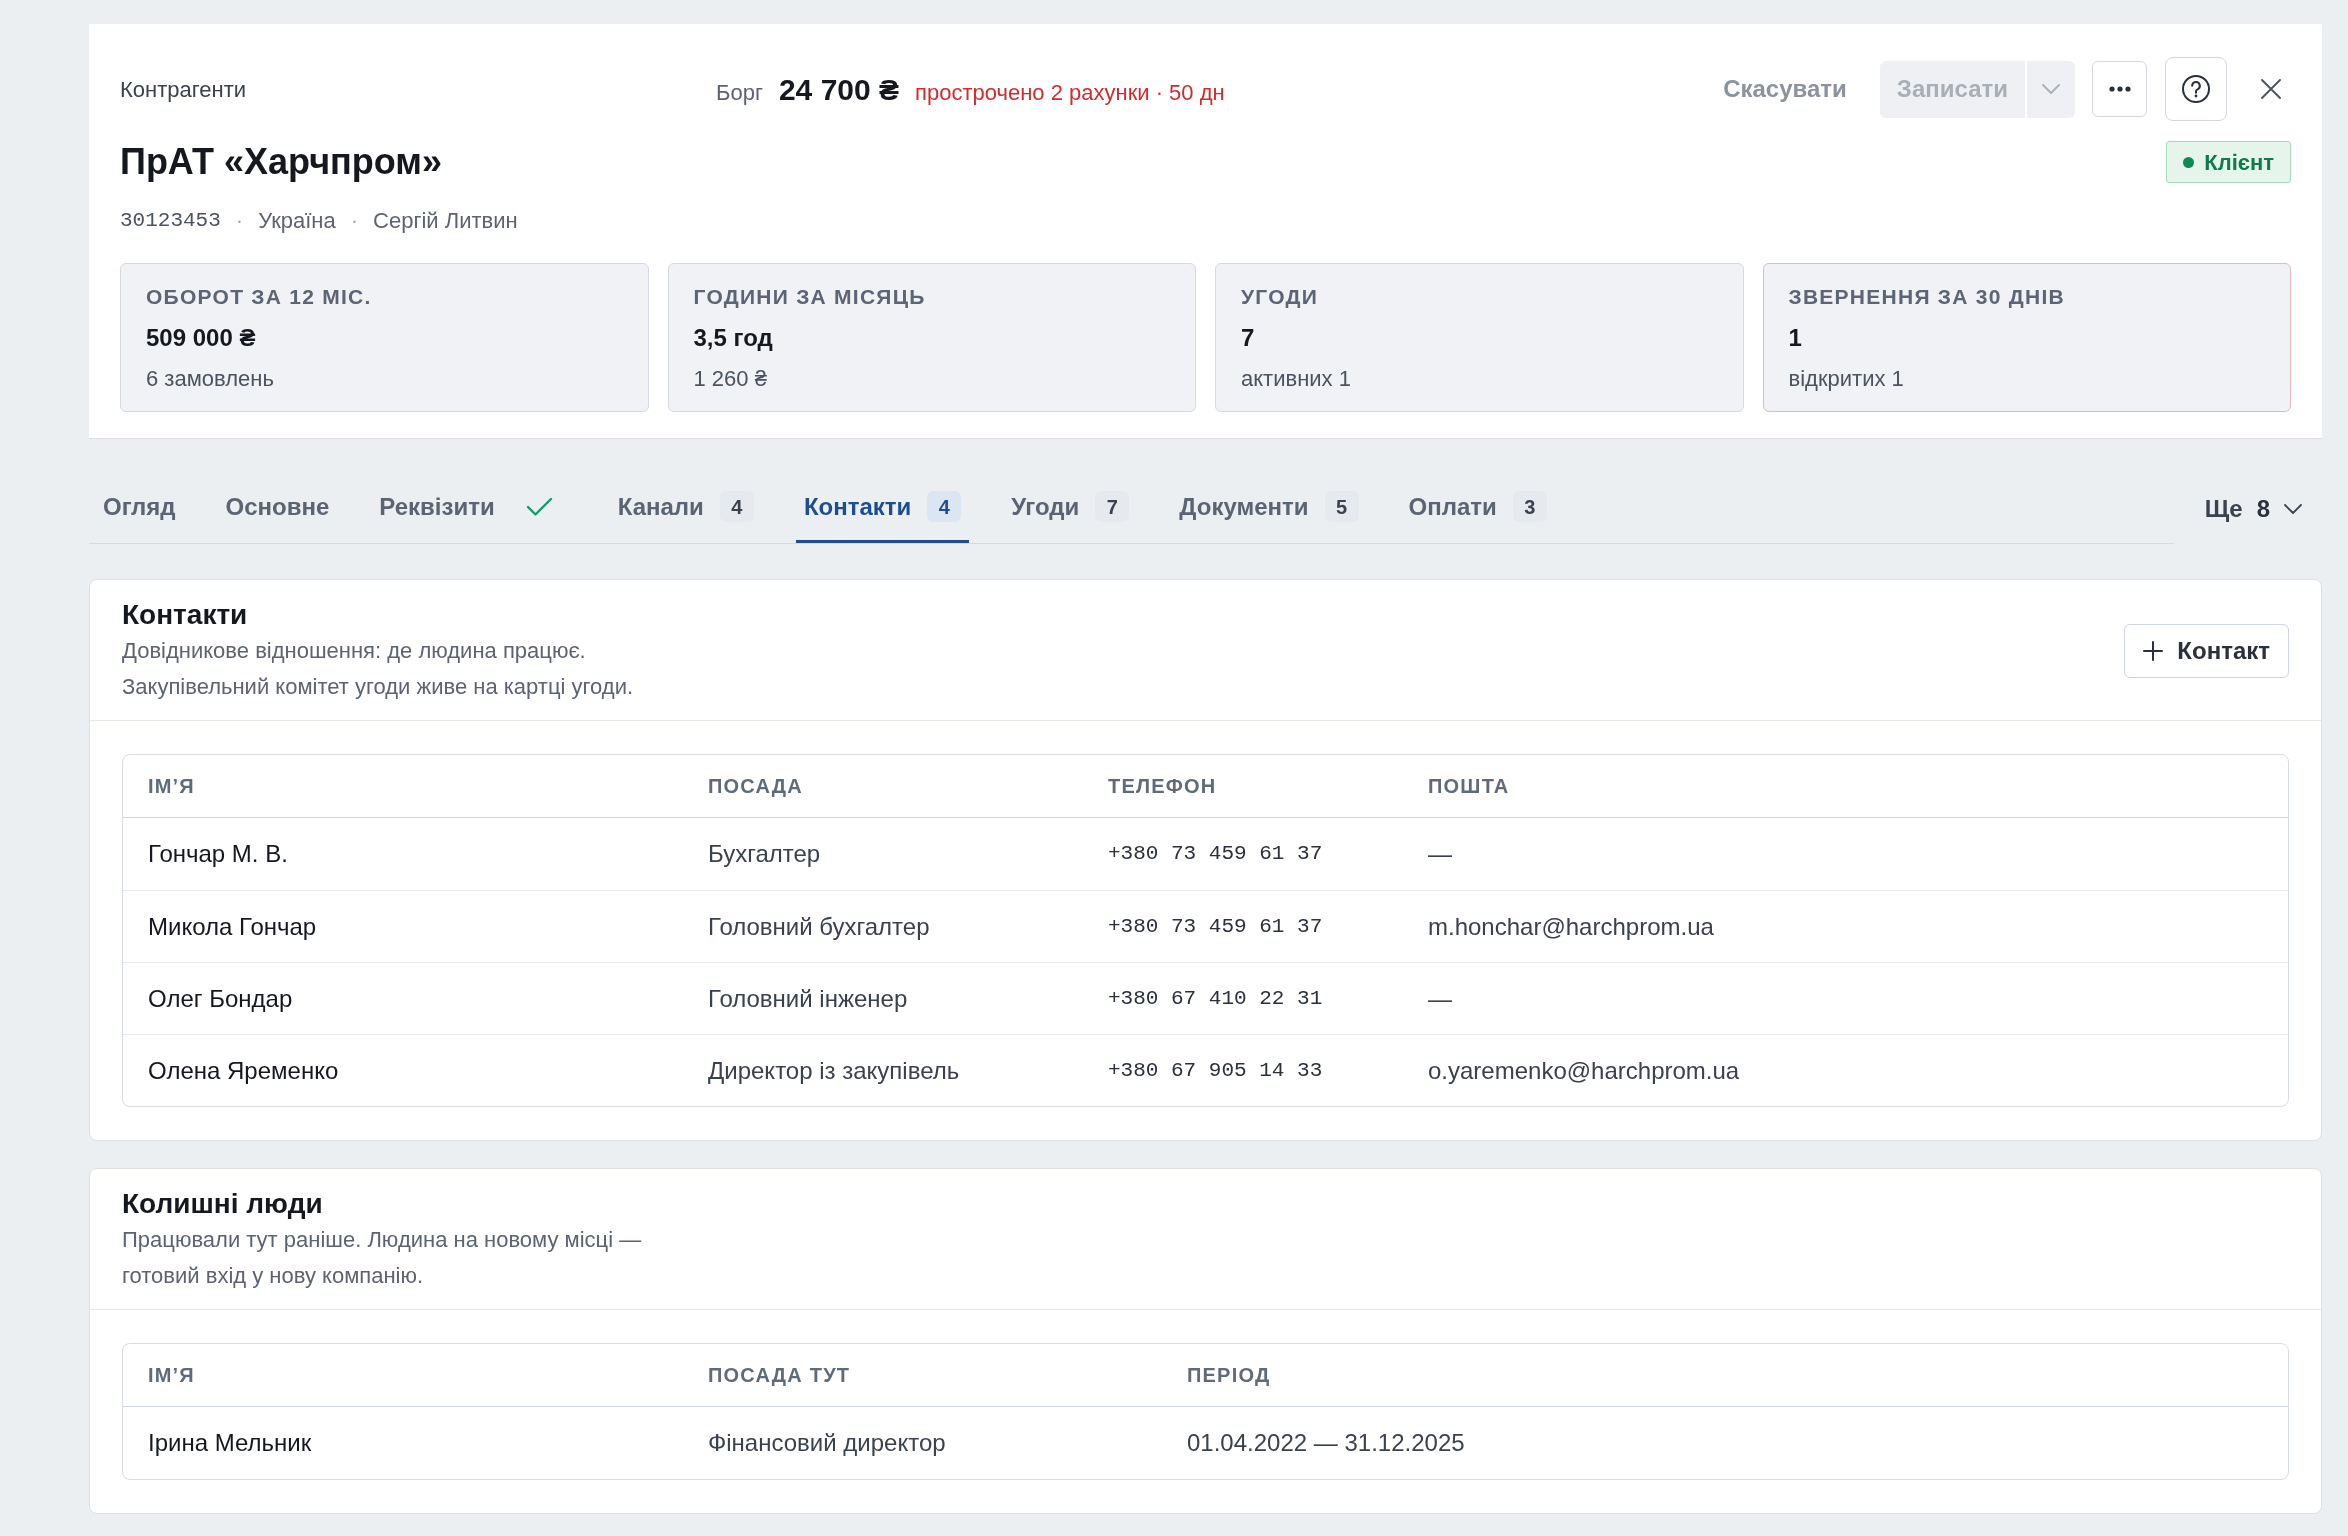  What do you see at coordinates (834, 1070) in the screenshot?
I see `table-cell-text: Директор із закупівель` at bounding box center [834, 1070].